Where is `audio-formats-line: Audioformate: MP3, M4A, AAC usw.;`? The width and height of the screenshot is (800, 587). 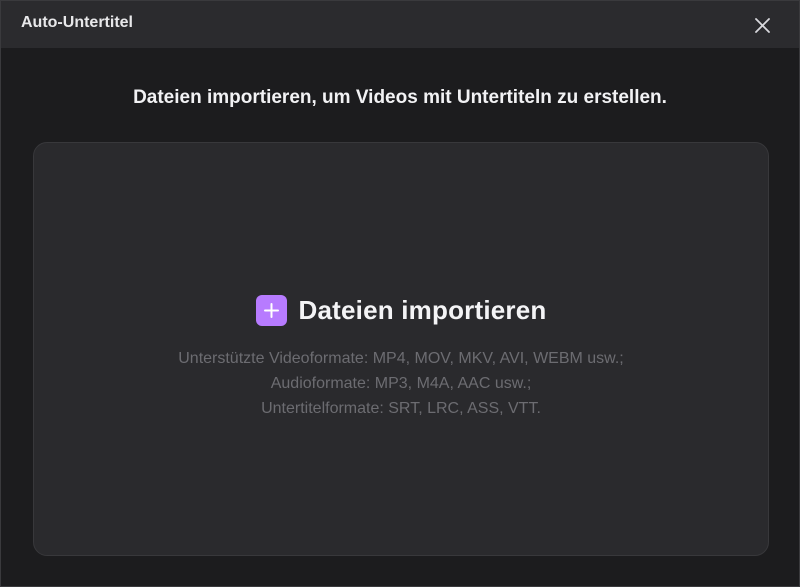
audio-formats-line: Audioformate: MP3, M4A, AAC usw.; is located at coordinates (401, 383).